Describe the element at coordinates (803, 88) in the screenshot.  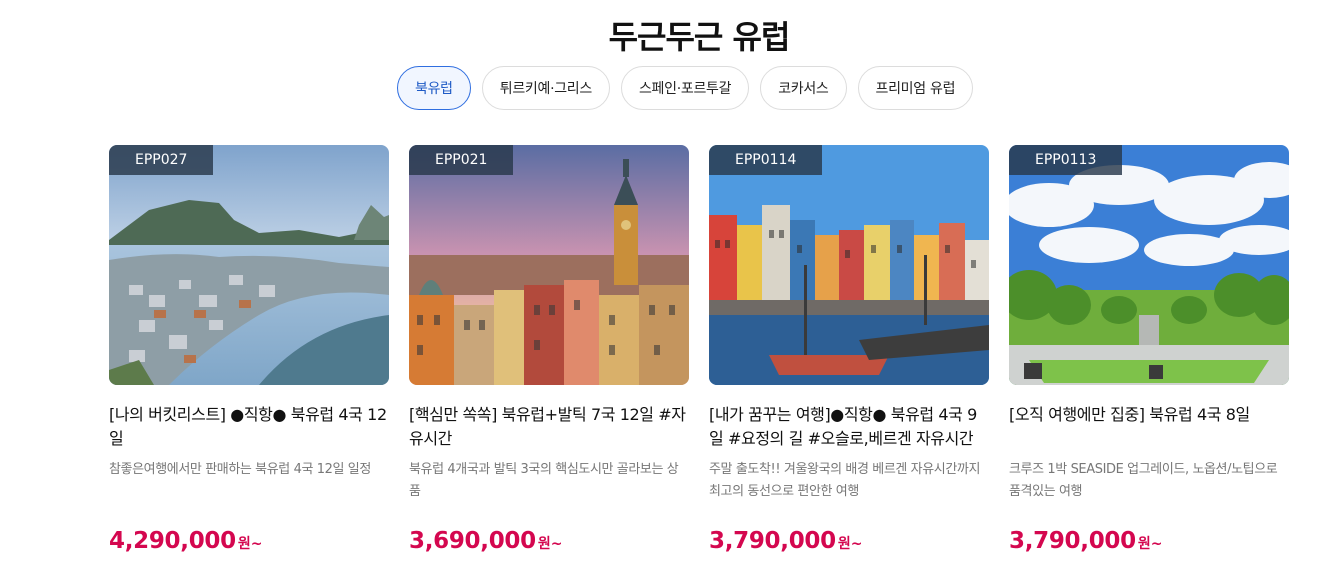
I see `tab-caucasus: 코카서스` at that location.